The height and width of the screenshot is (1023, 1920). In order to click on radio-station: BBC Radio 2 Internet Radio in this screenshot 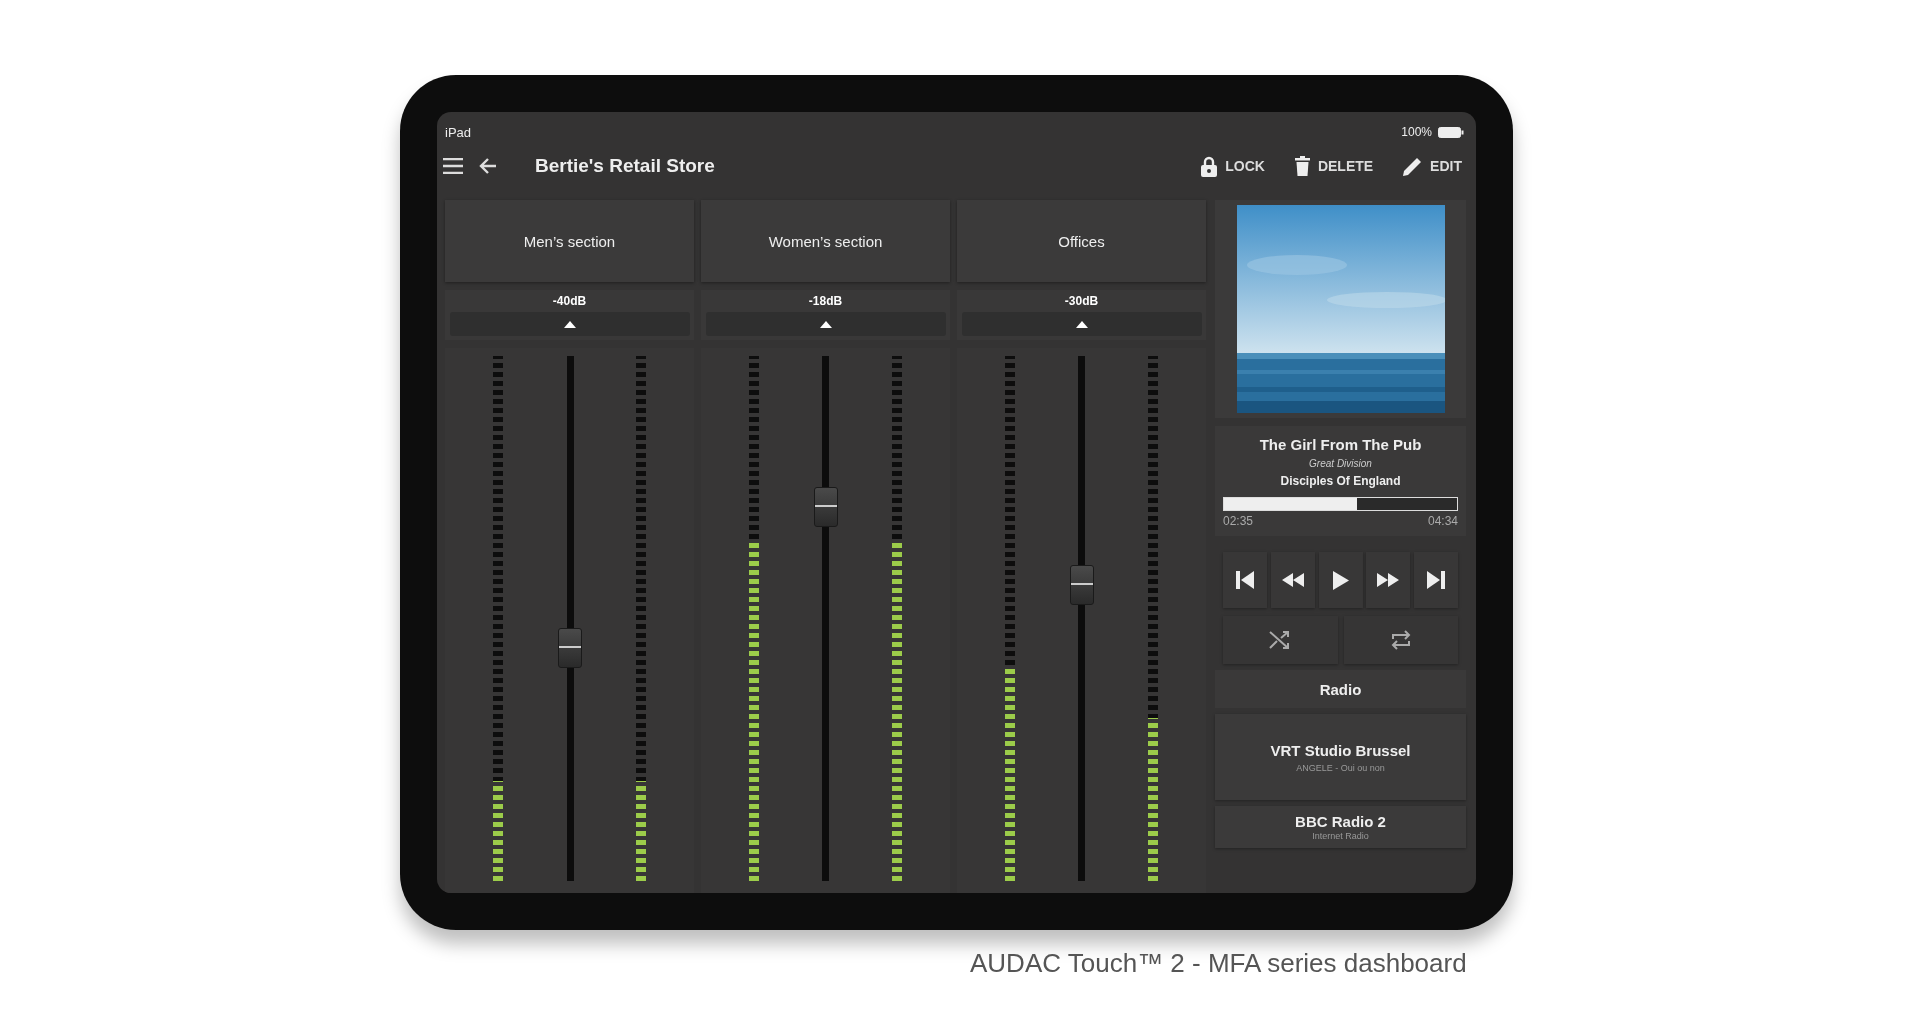, I will do `click(1340, 827)`.